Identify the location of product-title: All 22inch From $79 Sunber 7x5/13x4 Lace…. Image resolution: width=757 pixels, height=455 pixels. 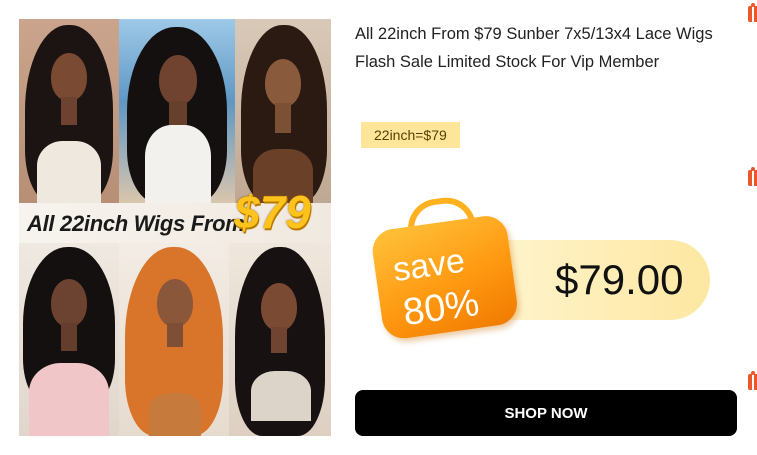
(545, 48).